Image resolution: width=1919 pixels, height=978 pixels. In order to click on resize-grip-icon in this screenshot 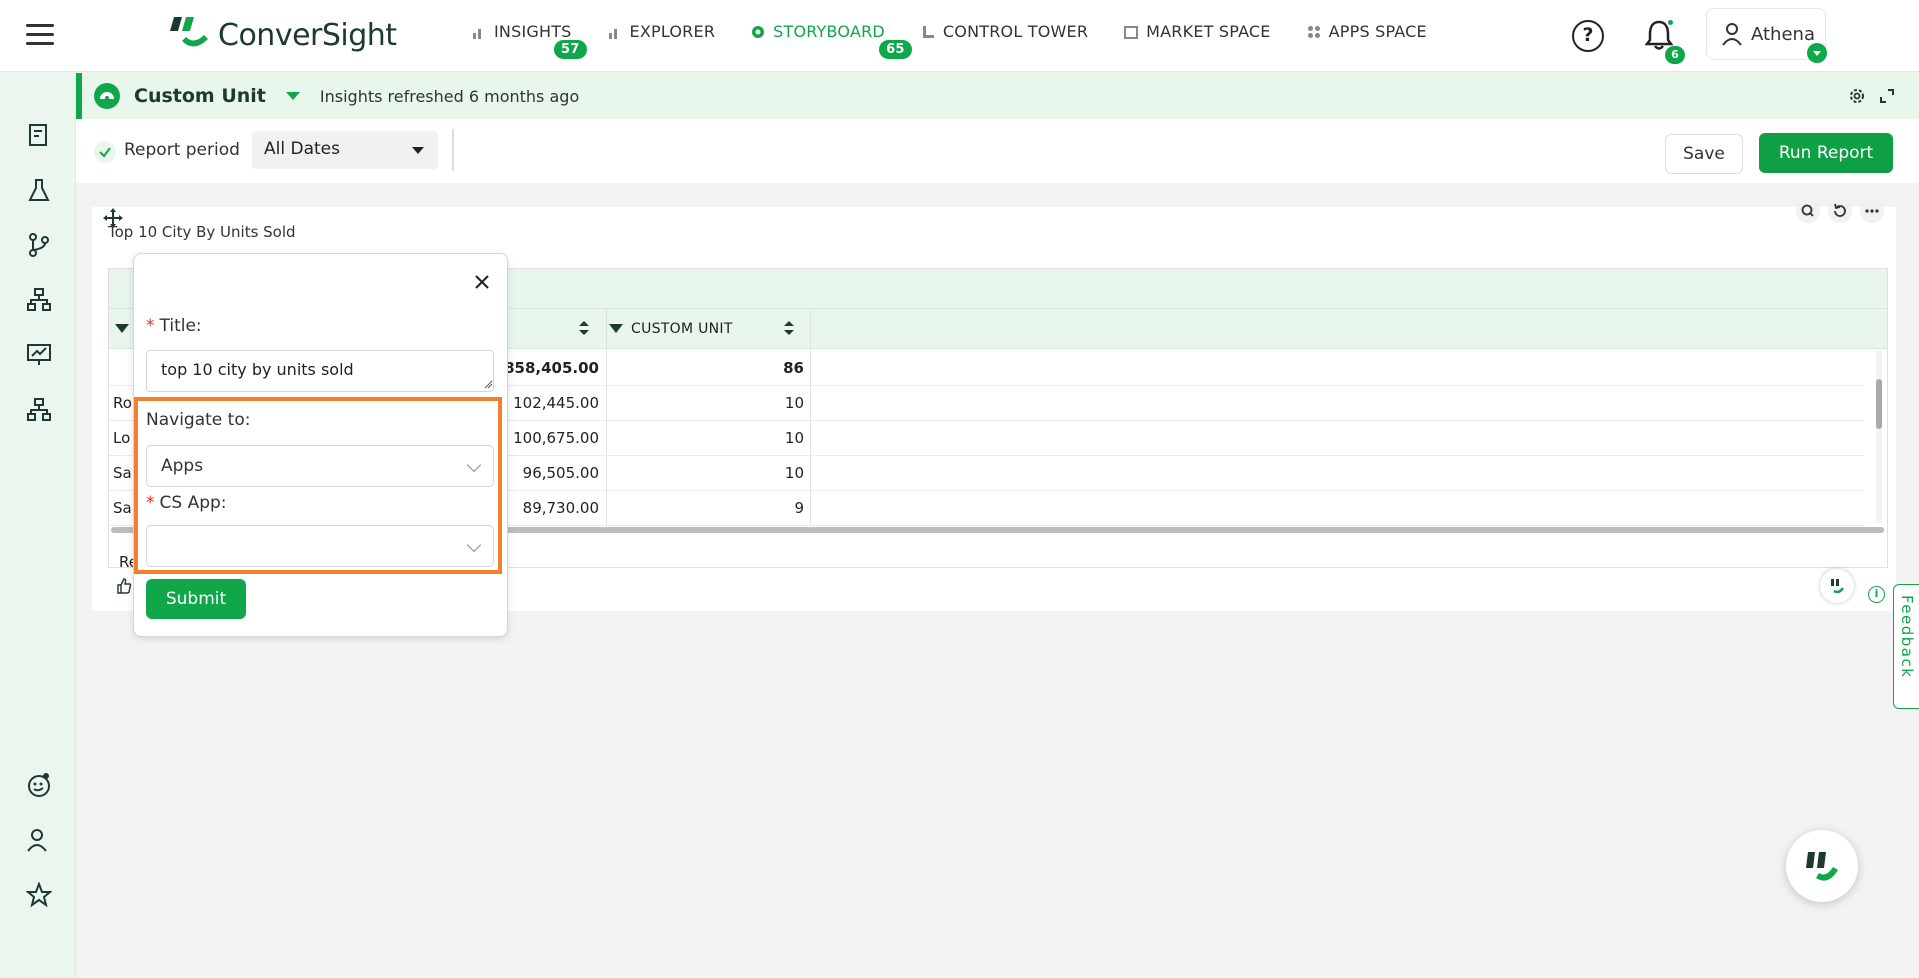, I will do `click(488, 384)`.